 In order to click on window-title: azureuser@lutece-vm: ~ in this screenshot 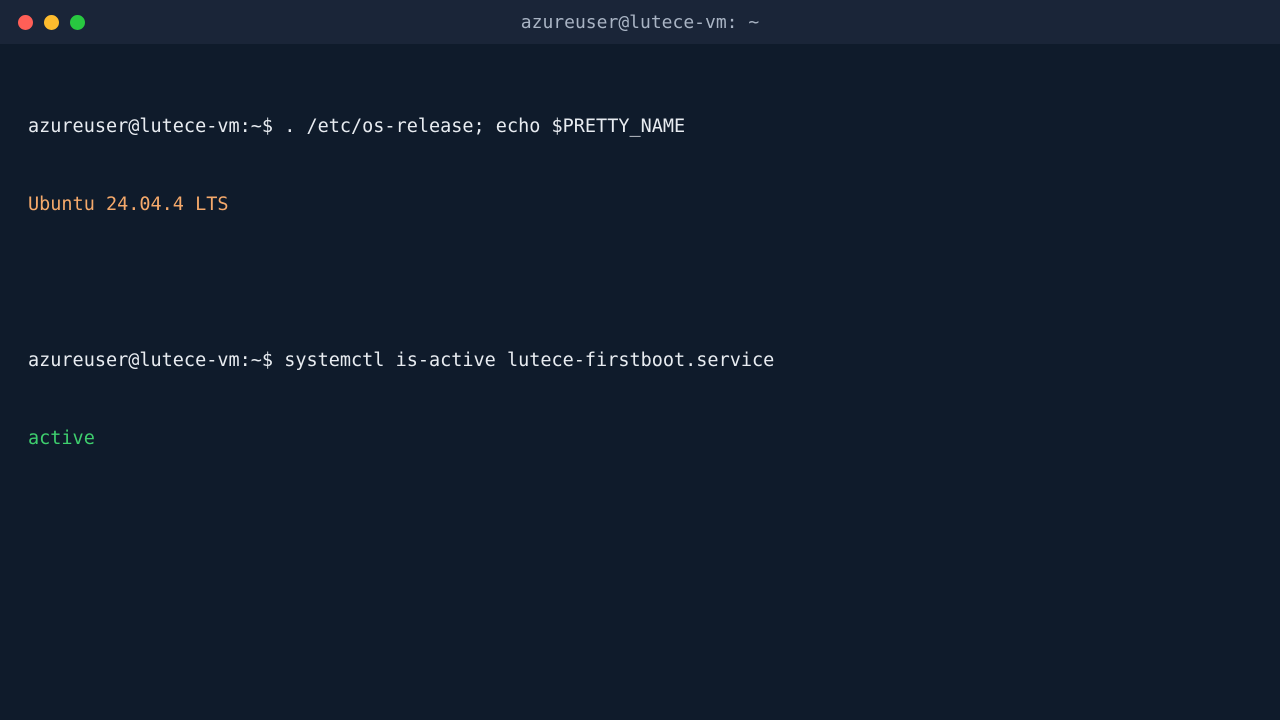, I will do `click(640, 22)`.